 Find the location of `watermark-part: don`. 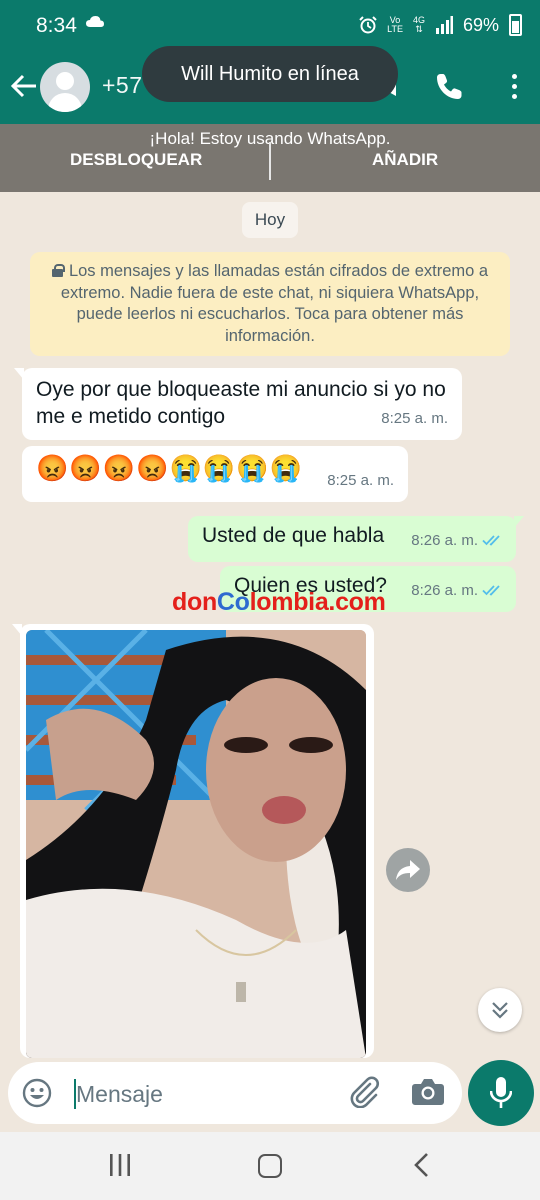

watermark-part: don is located at coordinates (194, 602).